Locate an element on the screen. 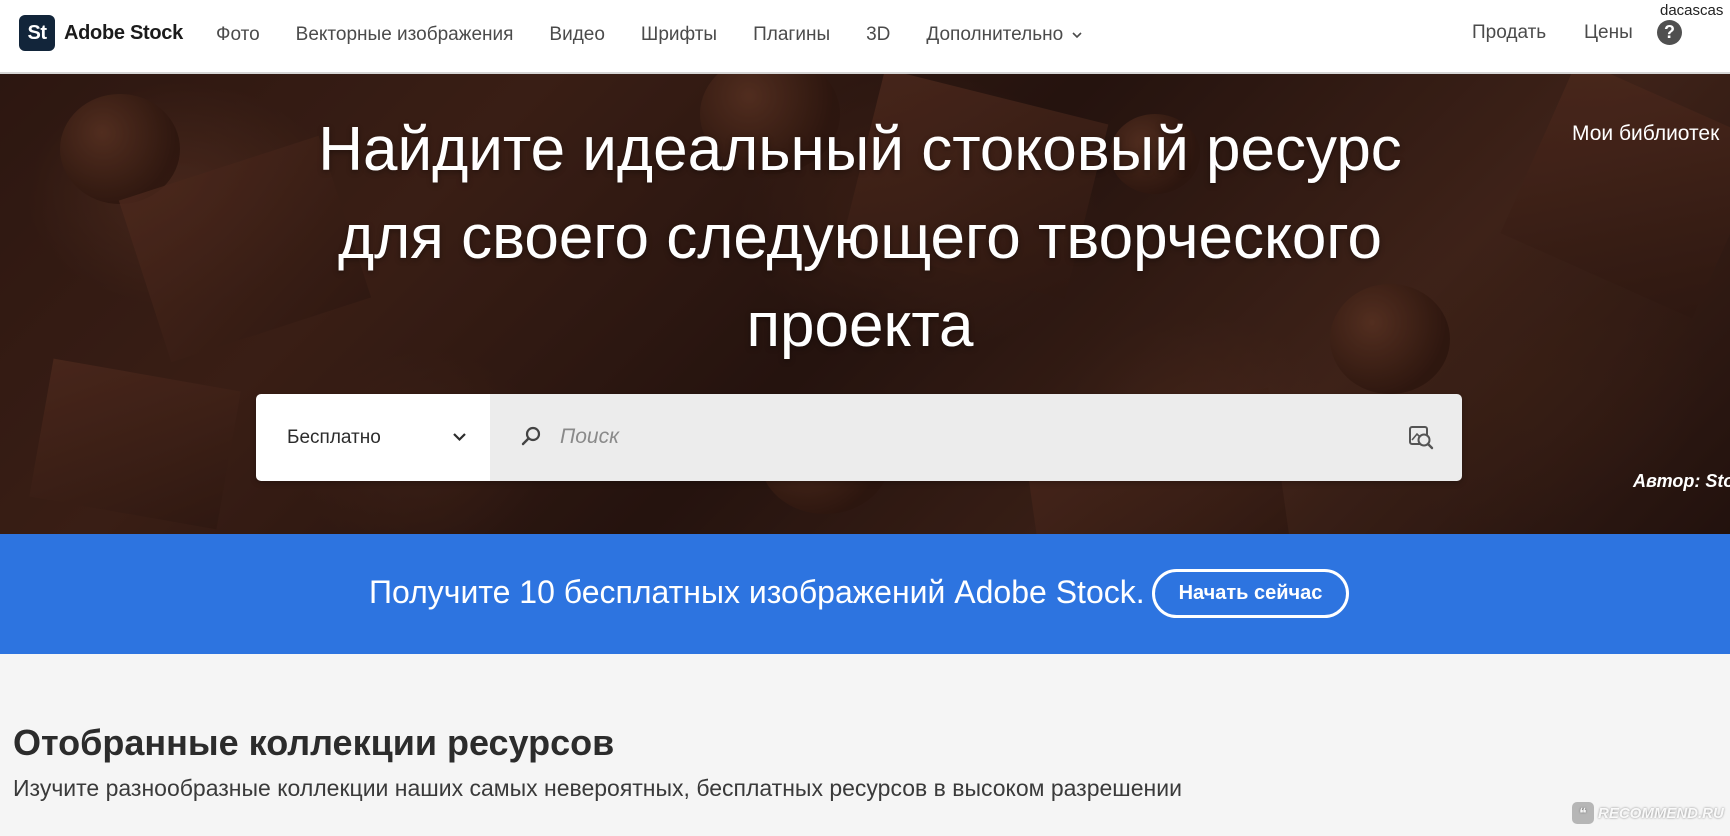 Image resolution: width=1730 pixels, height=836 pixels. search-icon is located at coordinates (531, 436).